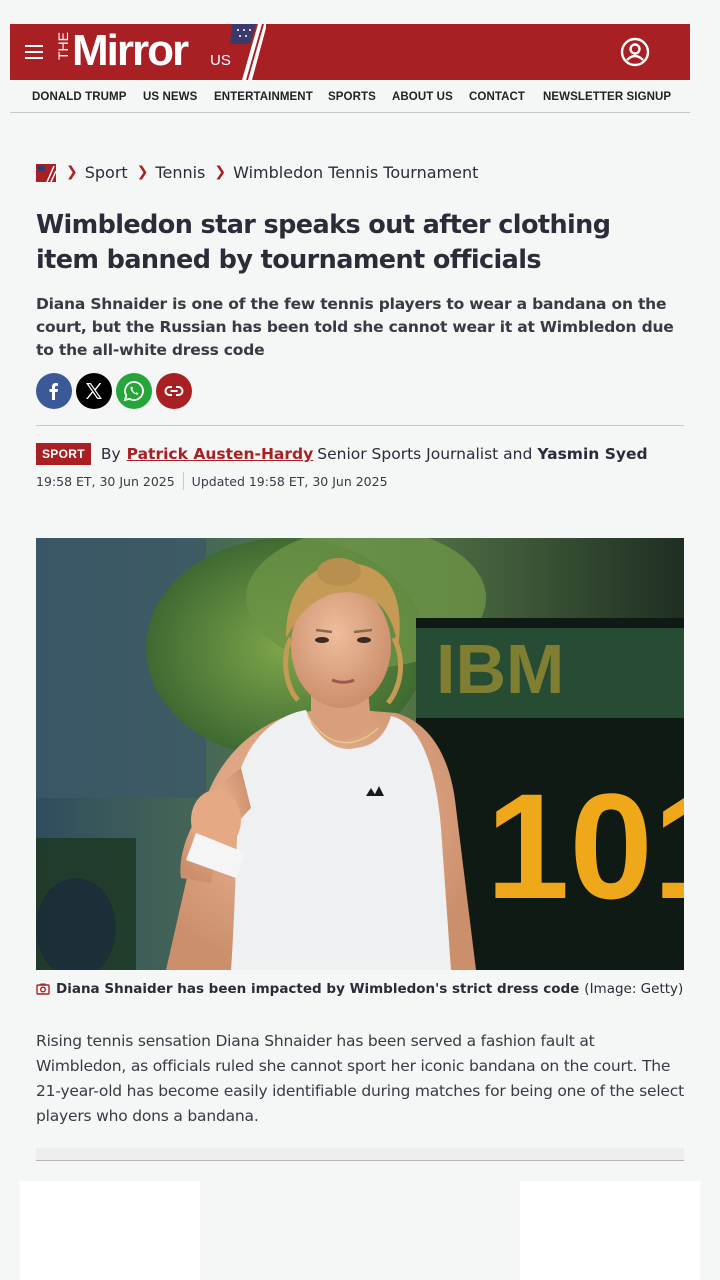  I want to click on nav-contact: CONTACT, so click(497, 97).